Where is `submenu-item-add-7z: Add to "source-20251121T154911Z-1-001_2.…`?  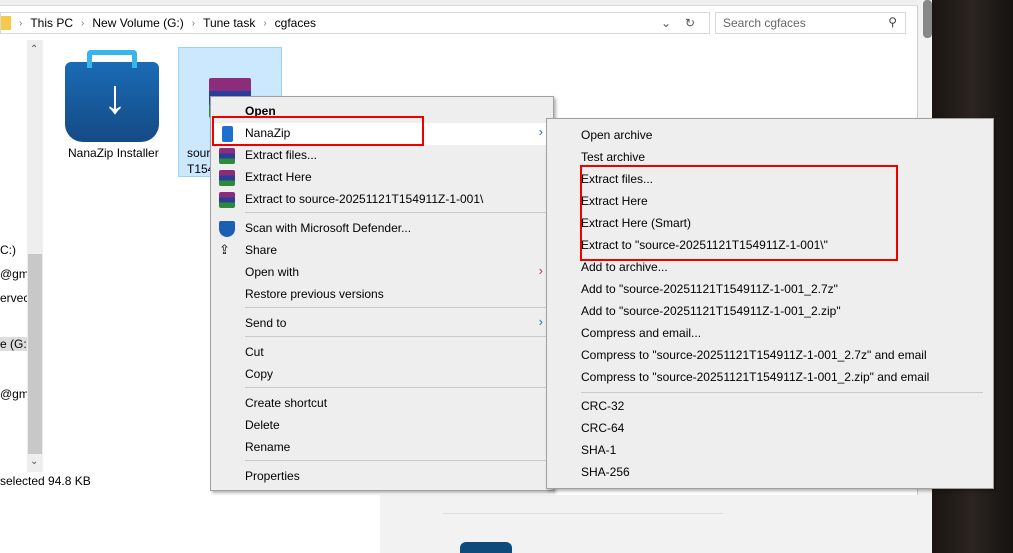
submenu-item-add-7z: Add to "source-20251121T154911Z-1-001_2.… is located at coordinates (709, 289).